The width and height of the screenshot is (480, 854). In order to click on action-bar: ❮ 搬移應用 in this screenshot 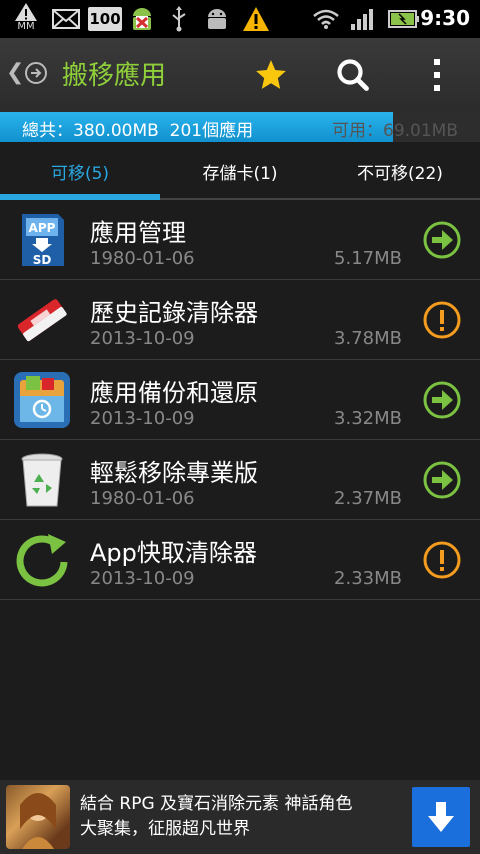, I will do `click(240, 75)`.